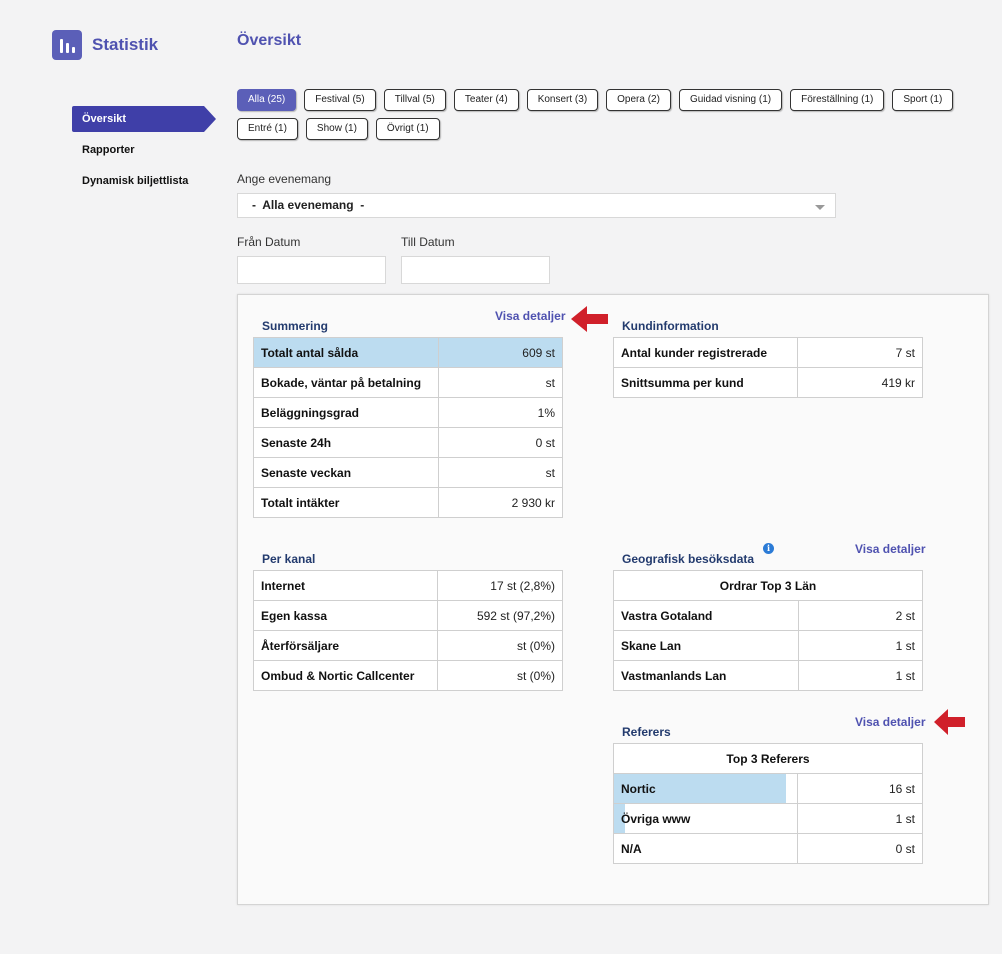  I want to click on table-row: Återförsäljare st (0%), so click(407, 645).